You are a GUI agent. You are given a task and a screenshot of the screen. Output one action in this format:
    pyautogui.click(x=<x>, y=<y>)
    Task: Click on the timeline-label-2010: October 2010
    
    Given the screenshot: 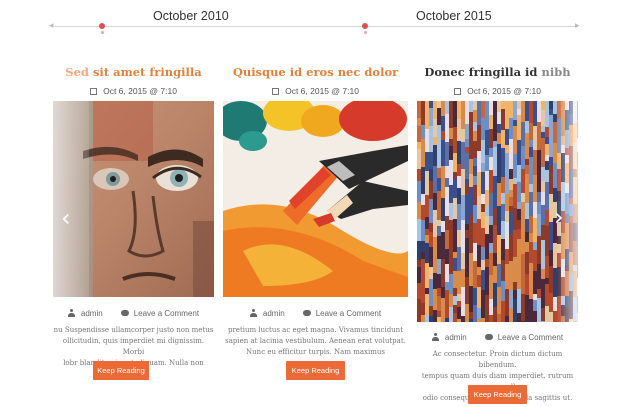 What is the action you would take?
    pyautogui.click(x=191, y=16)
    